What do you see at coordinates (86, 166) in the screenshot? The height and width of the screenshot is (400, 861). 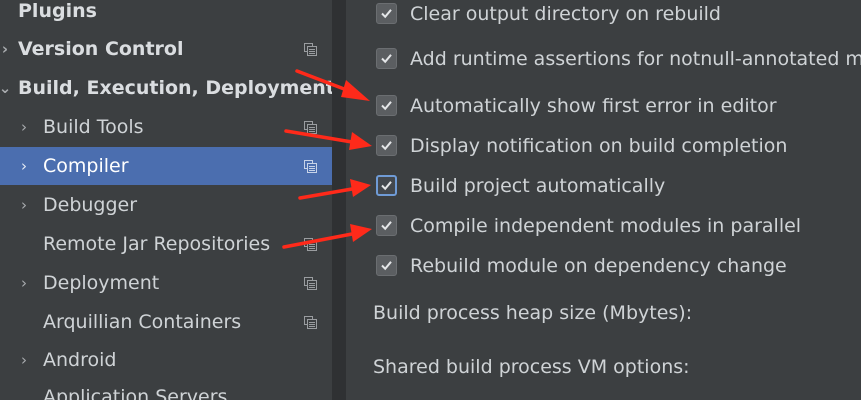 I see `tree-item-label: Compiler` at bounding box center [86, 166].